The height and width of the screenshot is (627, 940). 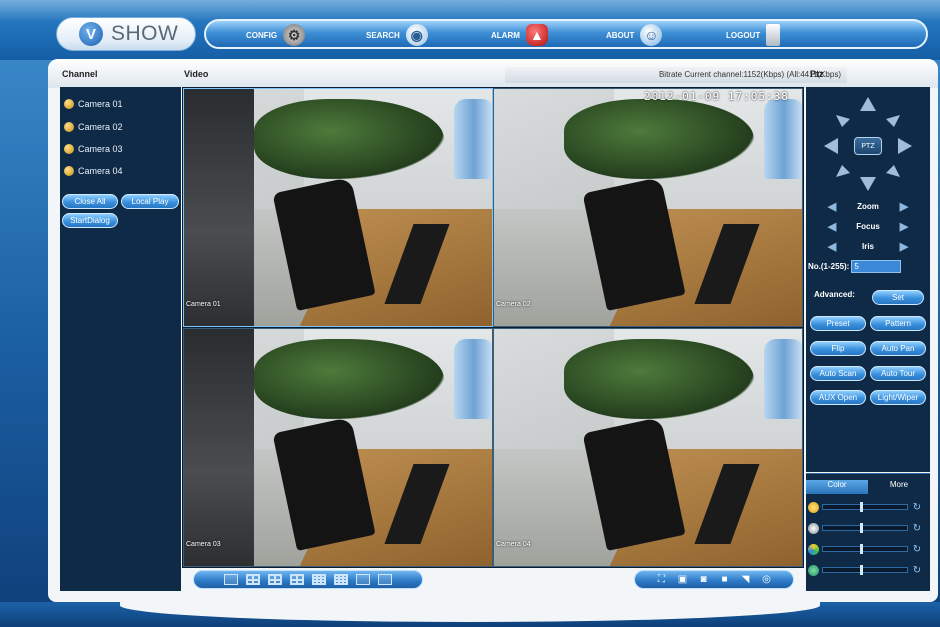 I want to click on auto-scan-button: Auto Scan, so click(x=838, y=373).